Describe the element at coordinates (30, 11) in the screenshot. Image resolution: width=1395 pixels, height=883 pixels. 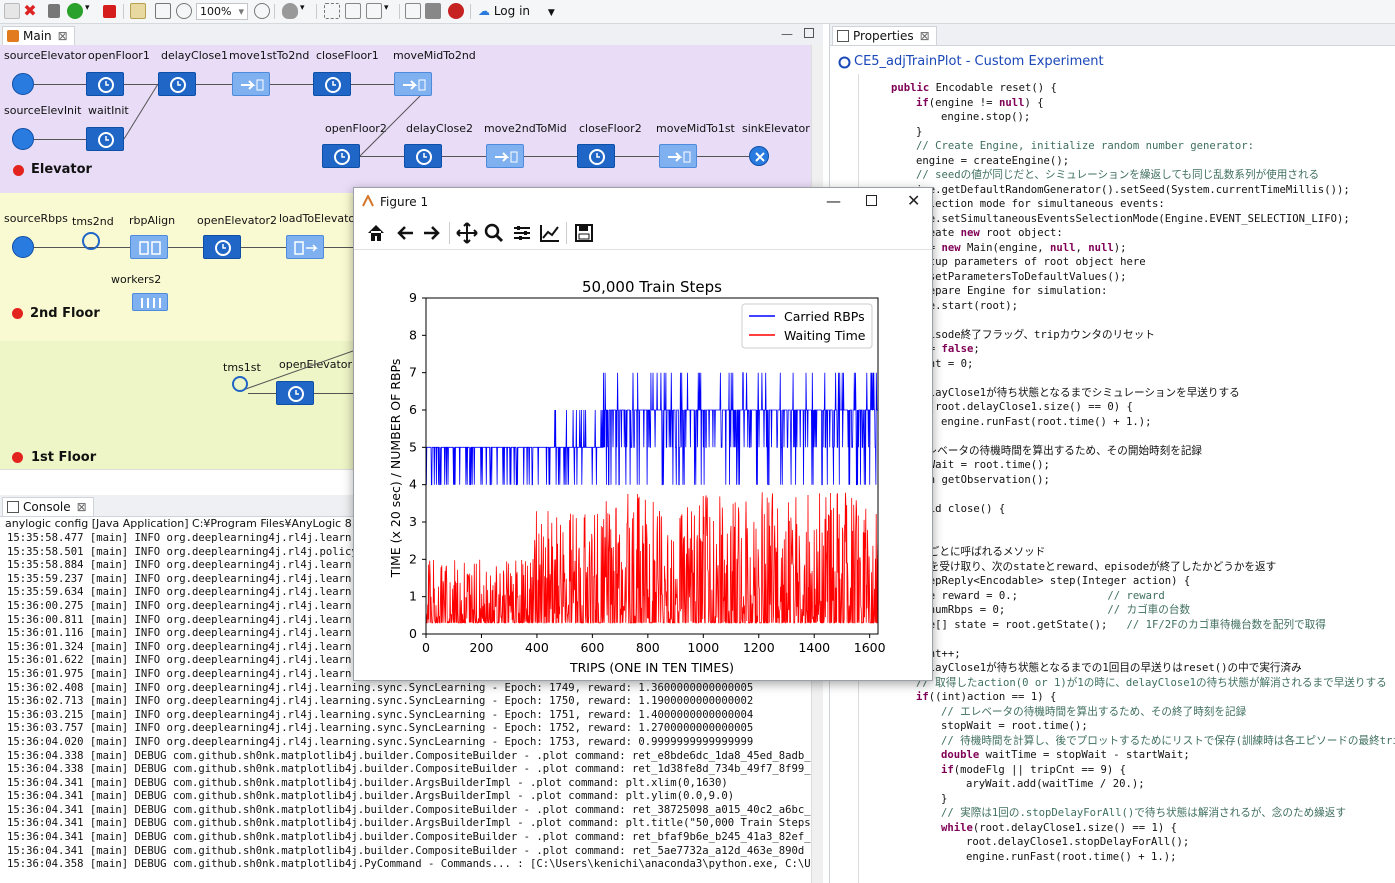
I see `delete-icon: ✖` at that location.